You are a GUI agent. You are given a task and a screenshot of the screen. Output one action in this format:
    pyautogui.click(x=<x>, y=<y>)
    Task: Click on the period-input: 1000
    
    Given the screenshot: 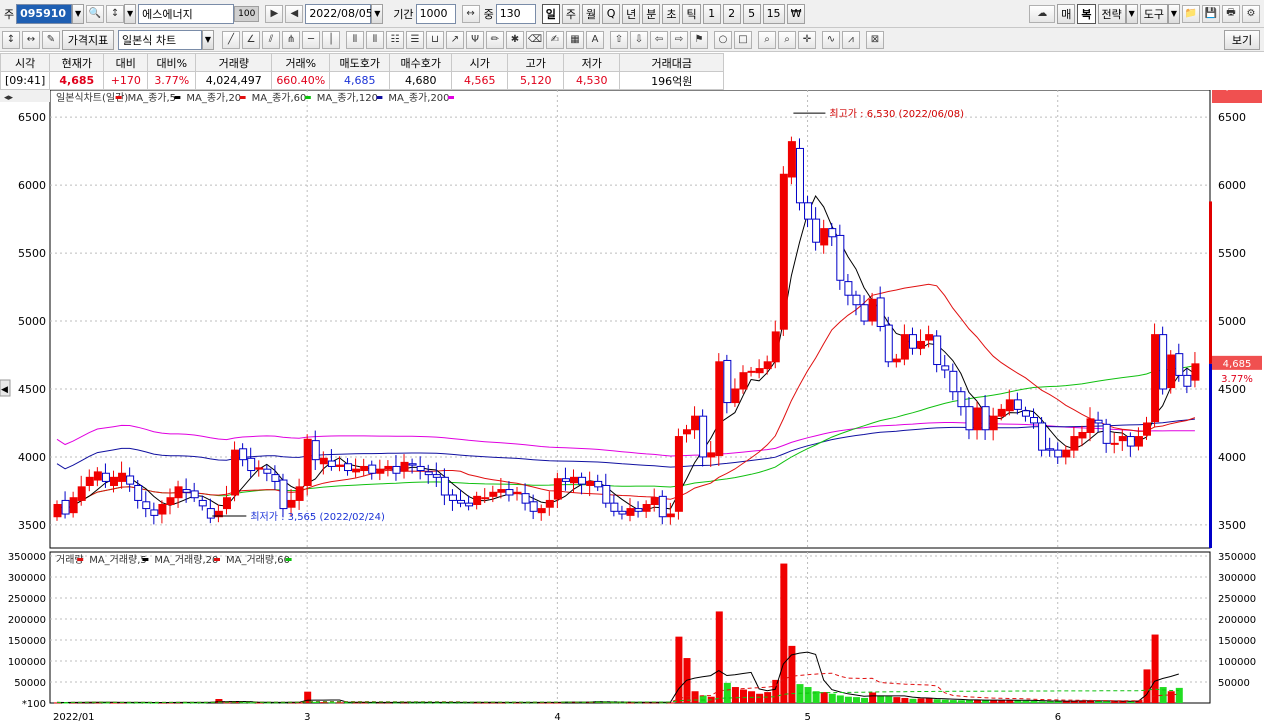 What is the action you would take?
    pyautogui.click(x=435, y=13)
    